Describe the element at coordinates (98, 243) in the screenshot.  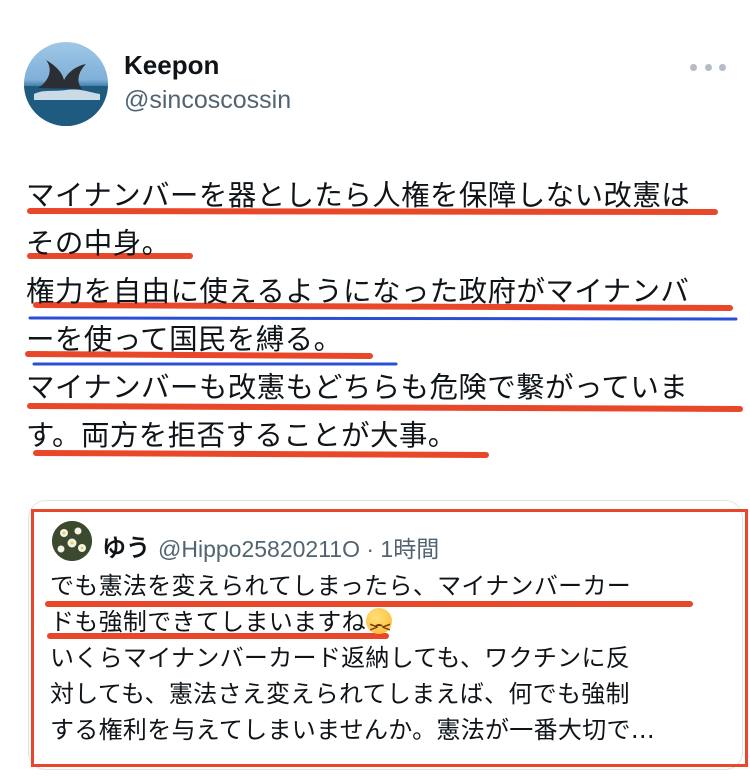
I see `tweet-line: その中身。` at that location.